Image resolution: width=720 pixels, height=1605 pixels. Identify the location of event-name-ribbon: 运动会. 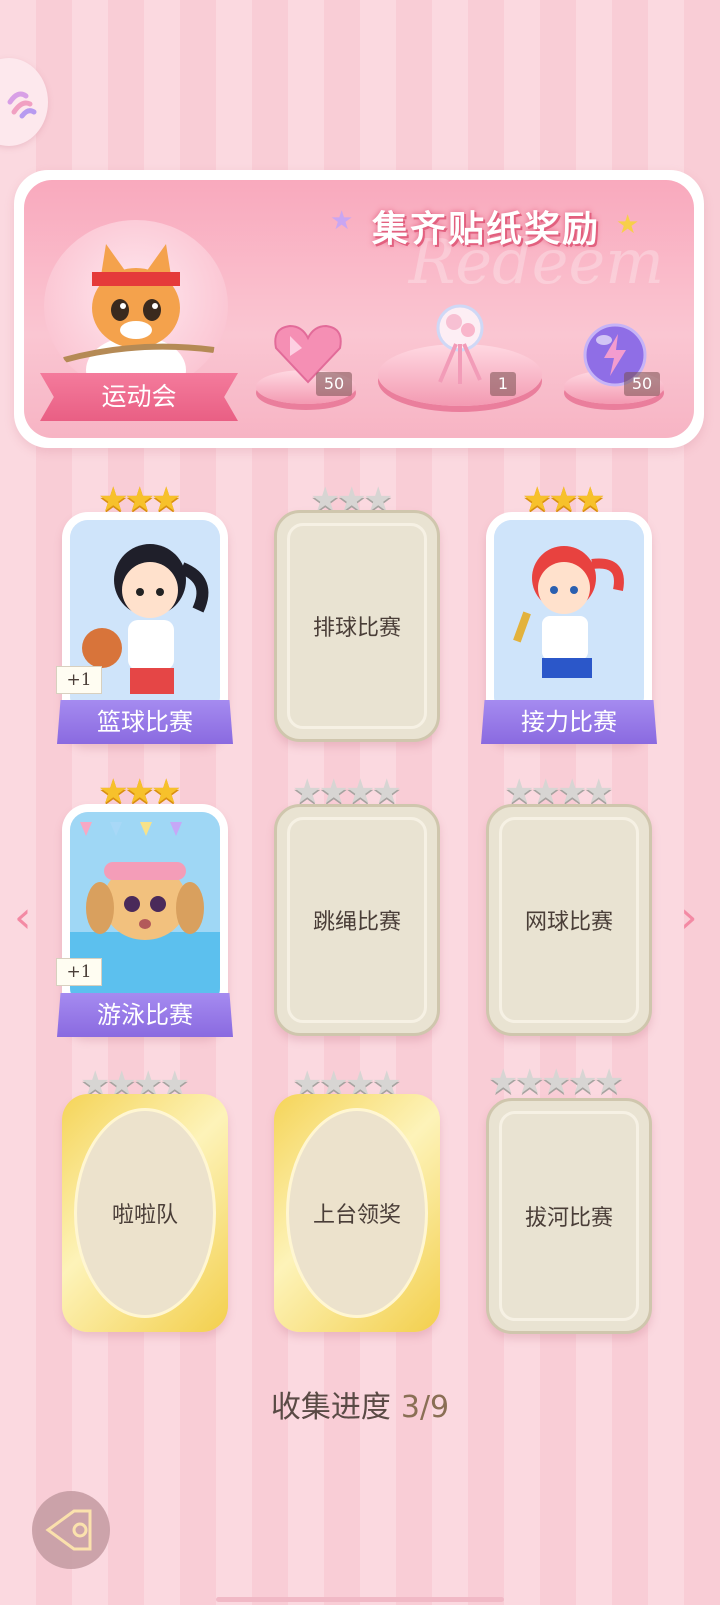
(139, 397).